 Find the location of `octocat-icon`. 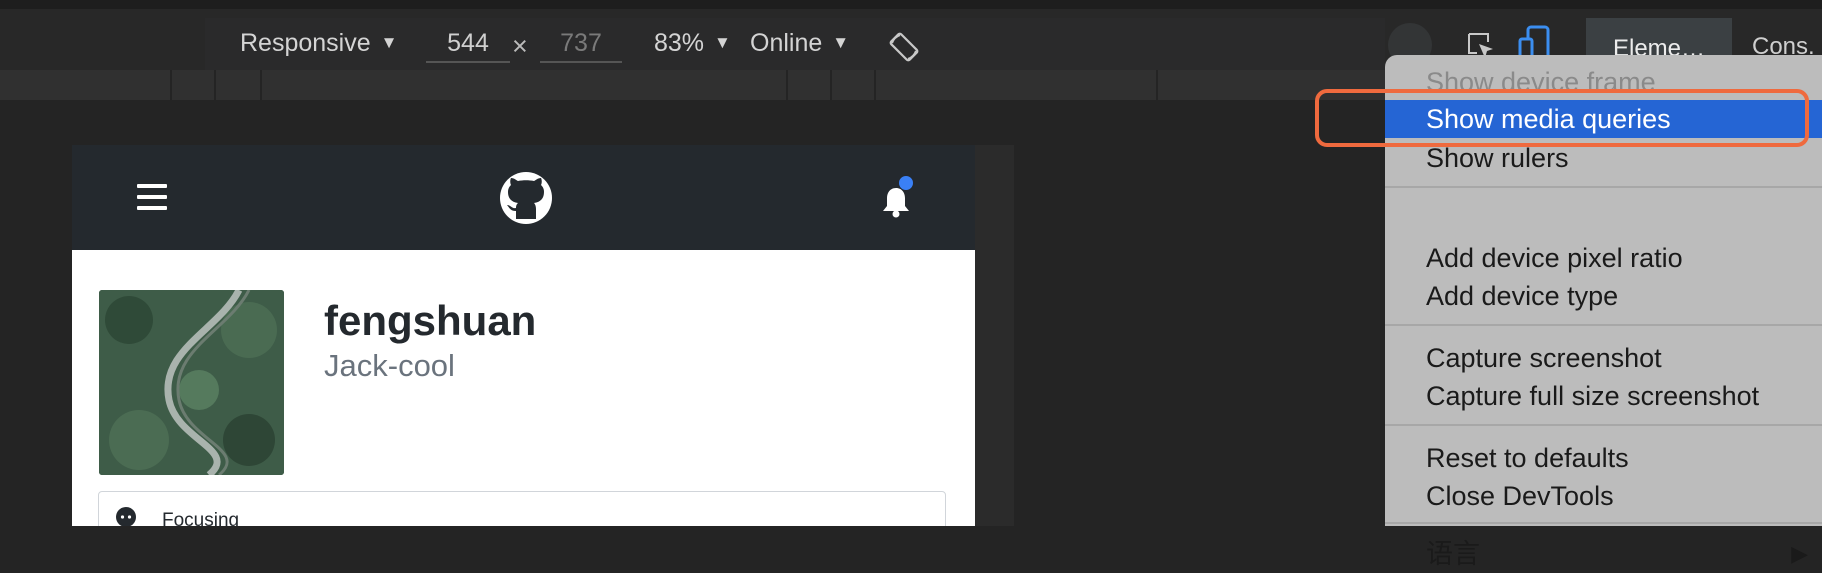

octocat-icon is located at coordinates (126, 516).